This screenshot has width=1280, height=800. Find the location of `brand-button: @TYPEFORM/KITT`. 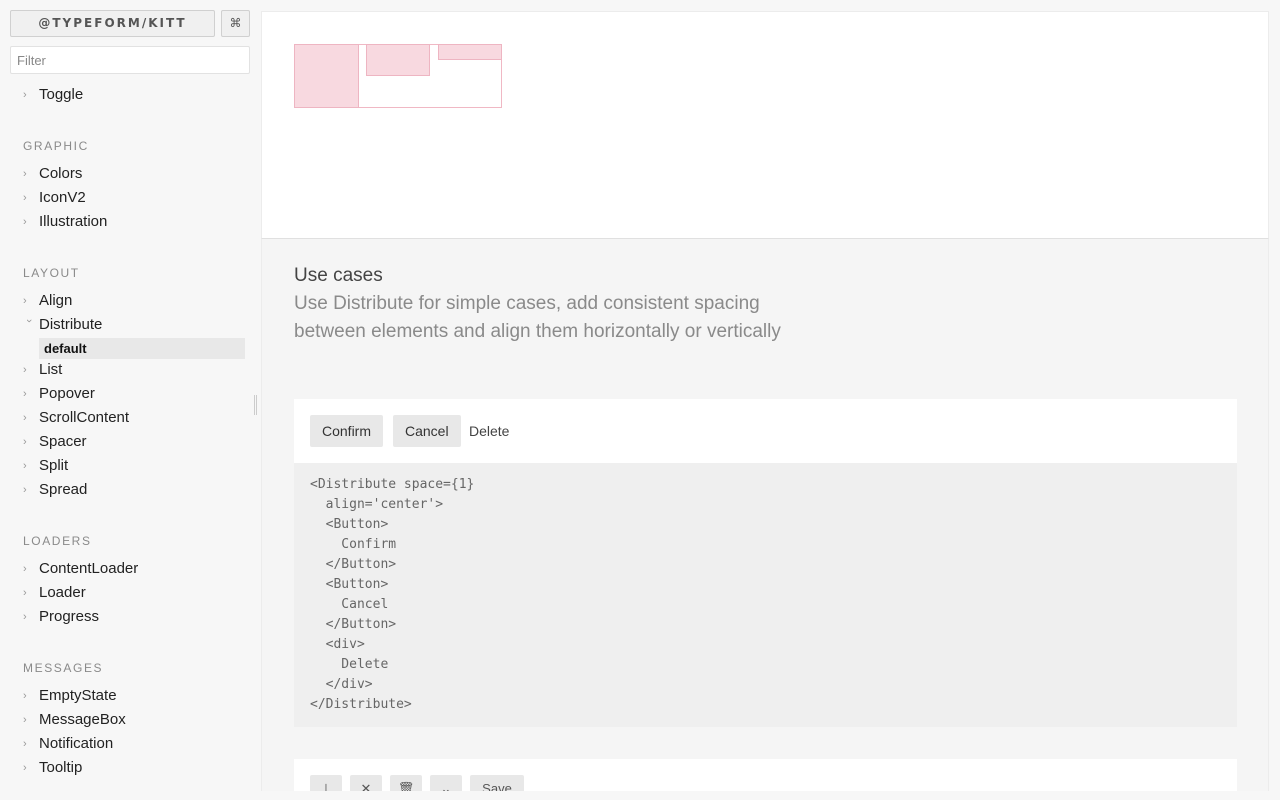

brand-button: @TYPEFORM/KITT is located at coordinates (112, 23).